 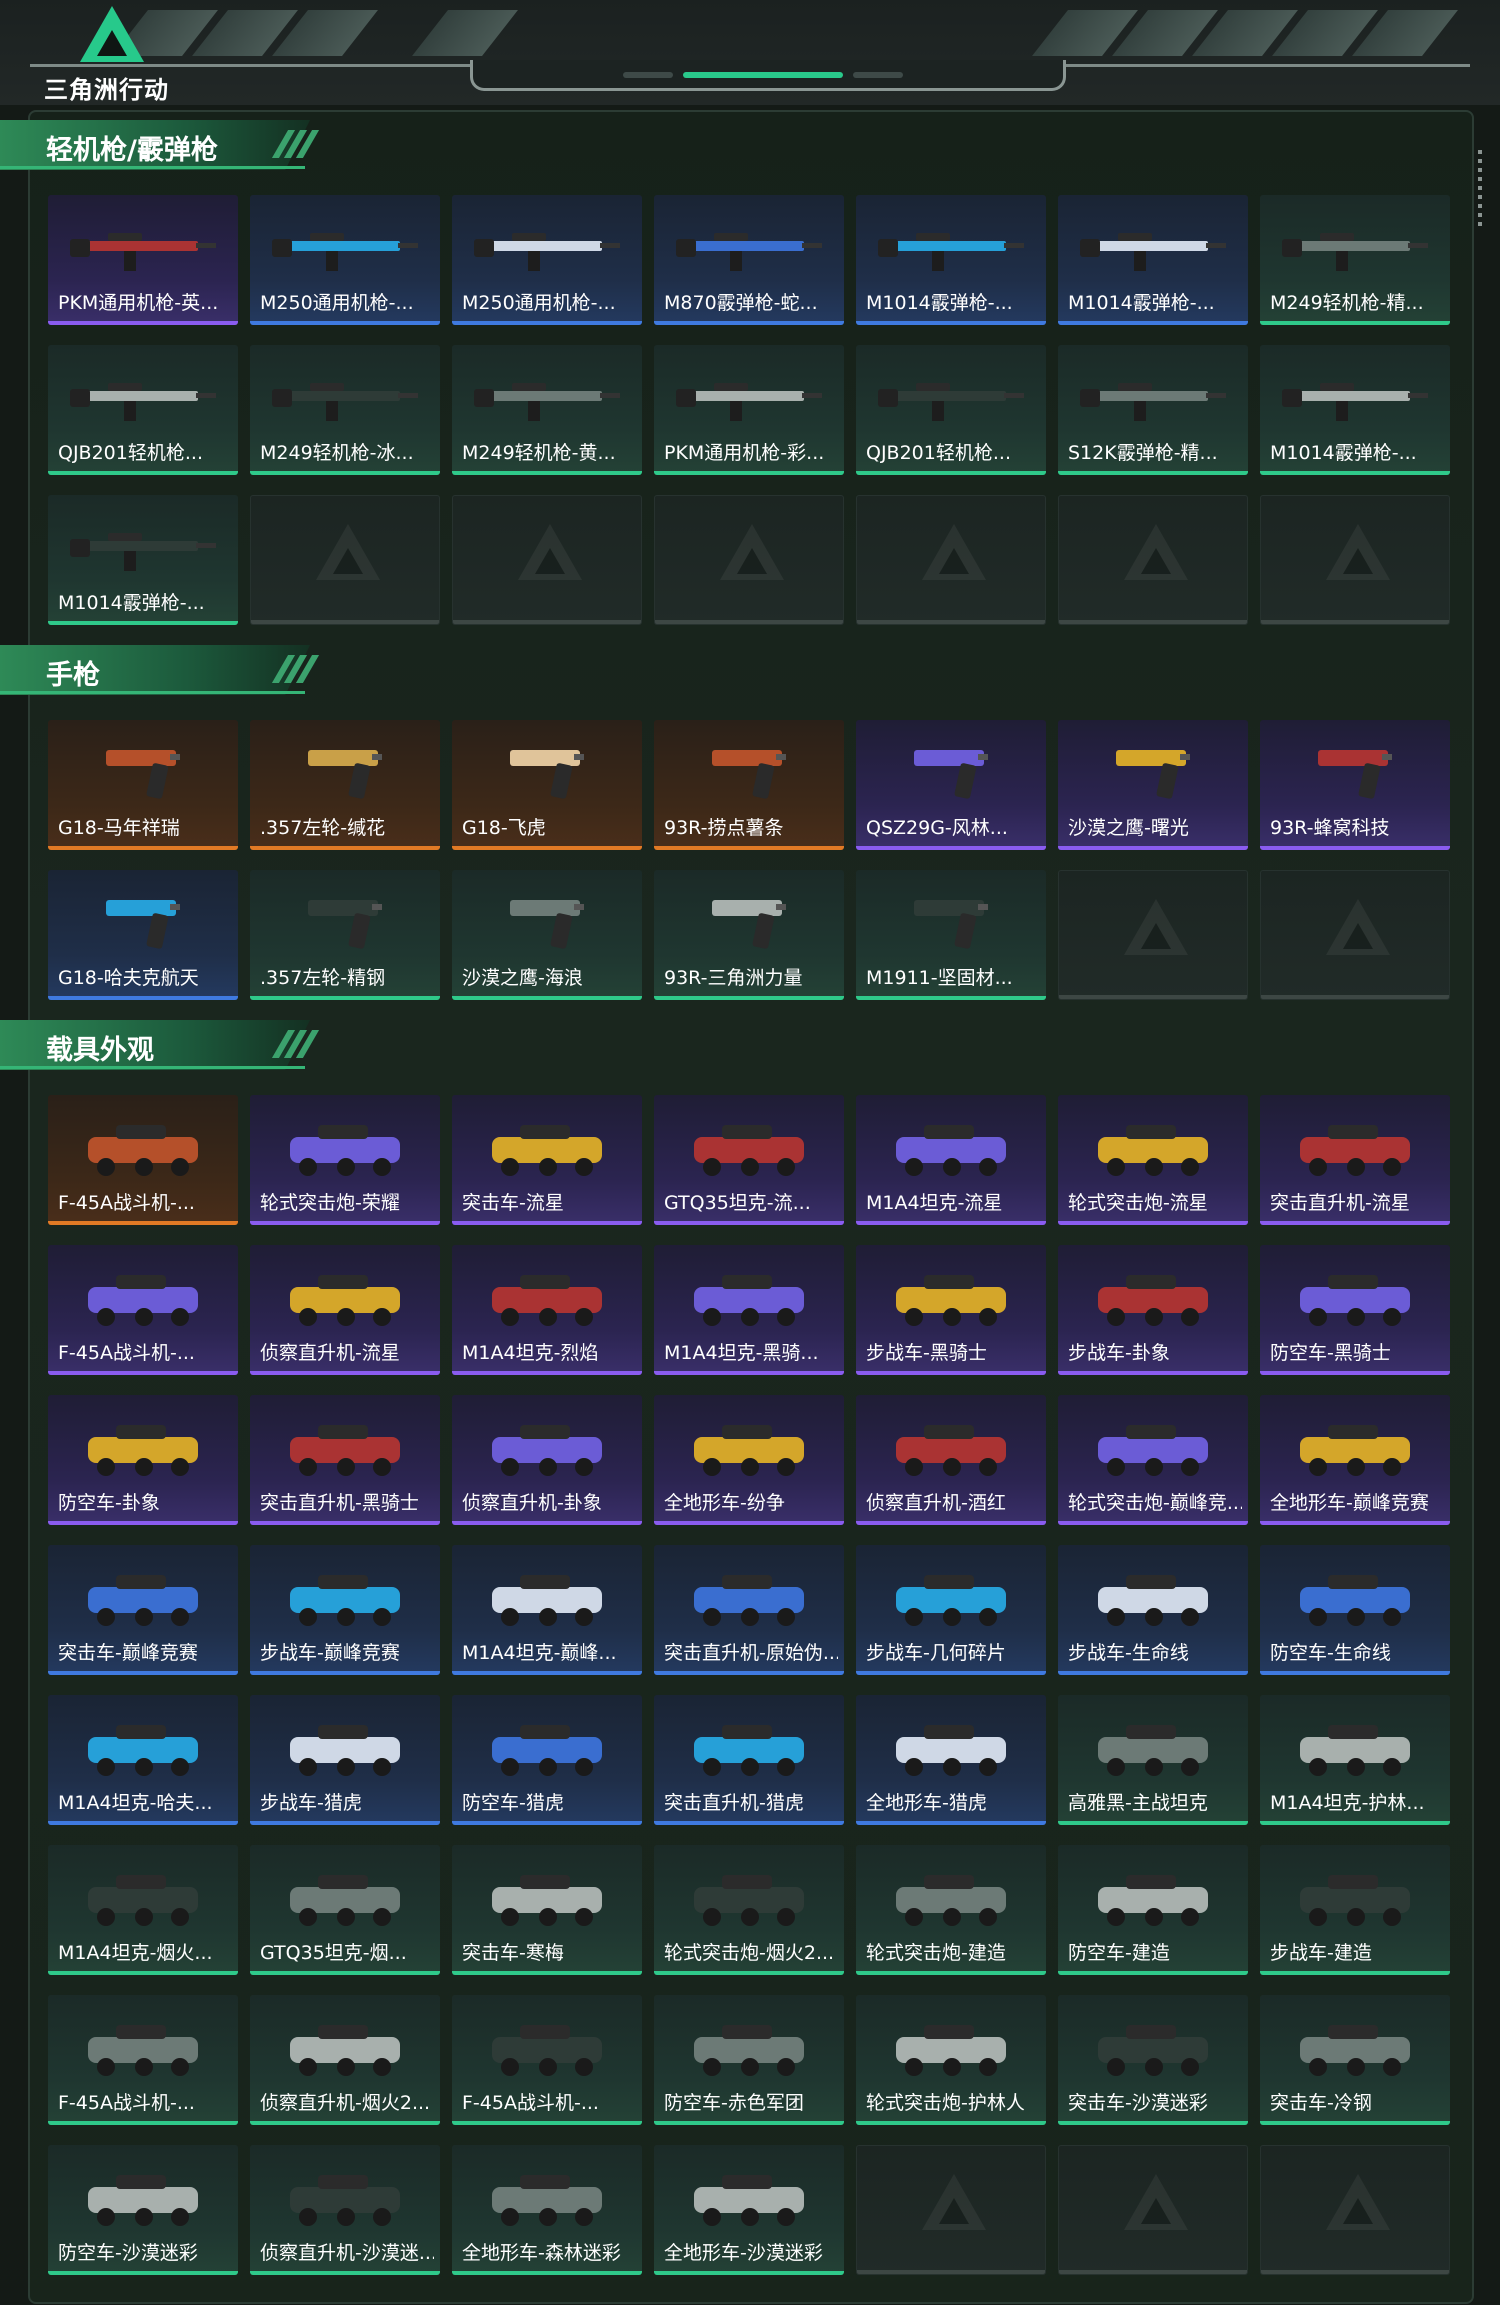 I want to click on item-card: 全地形车-纷争, so click(x=749, y=1460).